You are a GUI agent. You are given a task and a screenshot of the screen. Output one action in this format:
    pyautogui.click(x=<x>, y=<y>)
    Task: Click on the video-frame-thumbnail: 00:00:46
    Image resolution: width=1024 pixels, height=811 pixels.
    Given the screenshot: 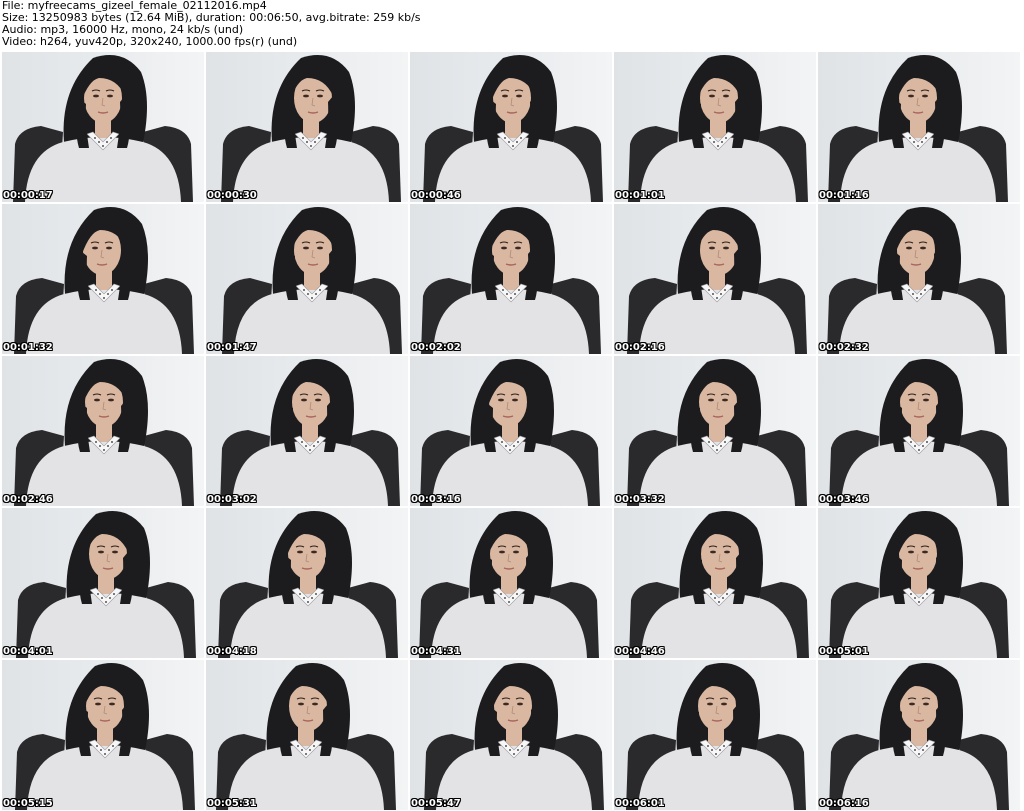 What is the action you would take?
    pyautogui.click(x=511, y=127)
    